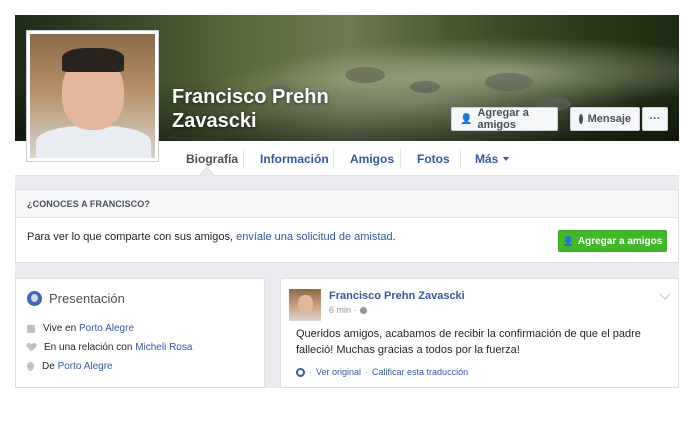 The width and height of the screenshot is (700, 423). What do you see at coordinates (300, 372) in the screenshot?
I see `gear-icon` at bounding box center [300, 372].